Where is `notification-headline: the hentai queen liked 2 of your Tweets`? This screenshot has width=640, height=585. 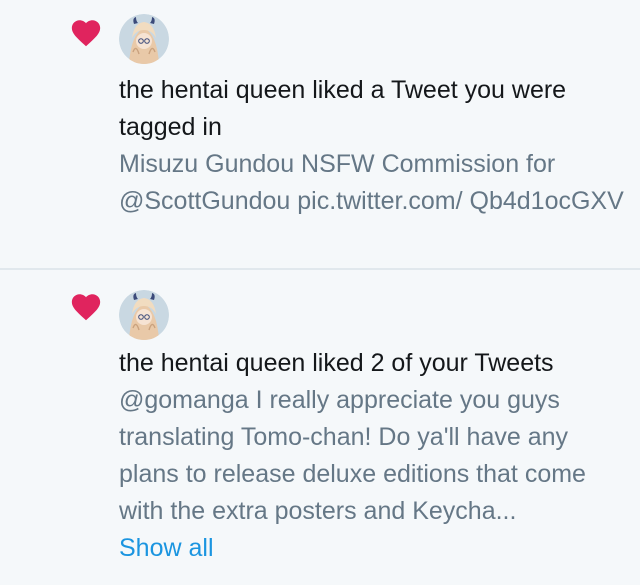
notification-headline: the hentai queen liked 2 of your Tweets is located at coordinates (336, 363).